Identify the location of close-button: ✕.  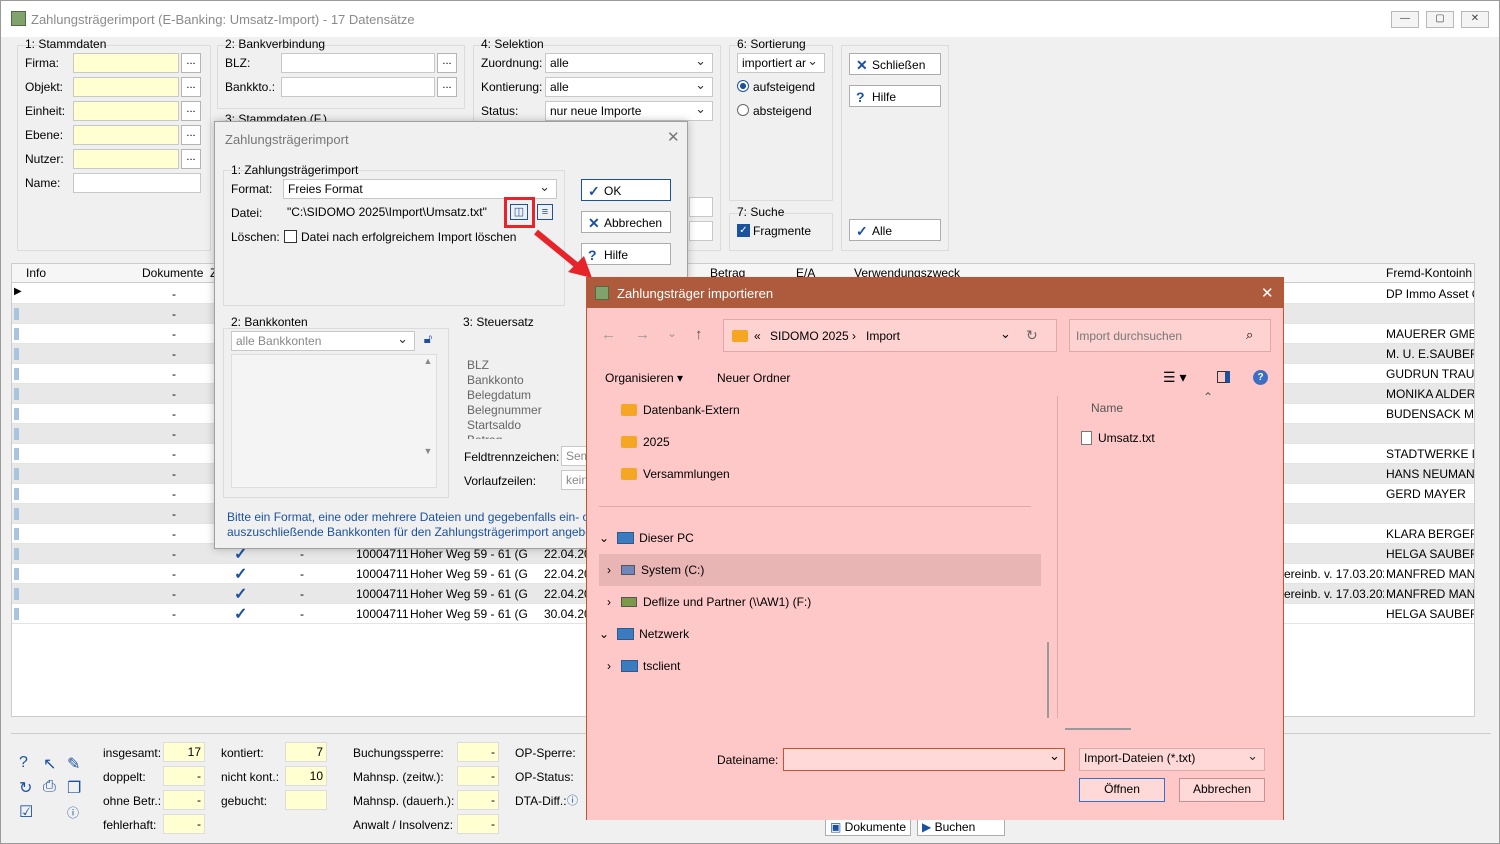
(1475, 19).